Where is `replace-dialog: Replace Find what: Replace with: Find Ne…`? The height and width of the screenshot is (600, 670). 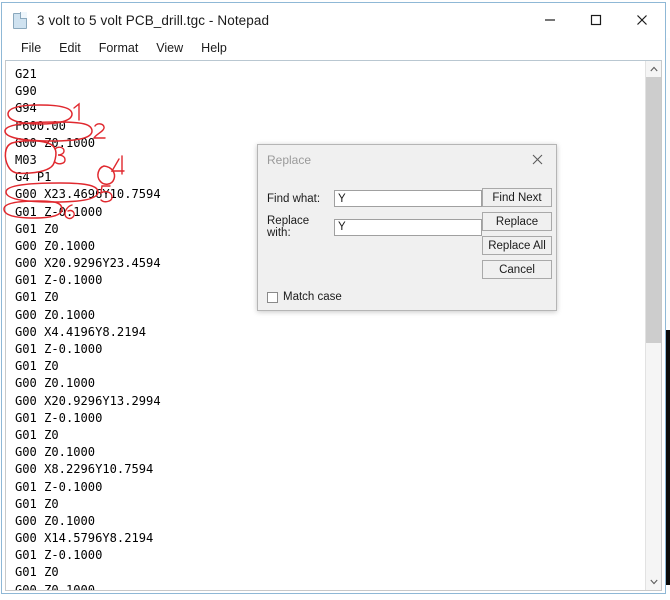 replace-dialog: Replace Find what: Replace with: Find Ne… is located at coordinates (407, 227).